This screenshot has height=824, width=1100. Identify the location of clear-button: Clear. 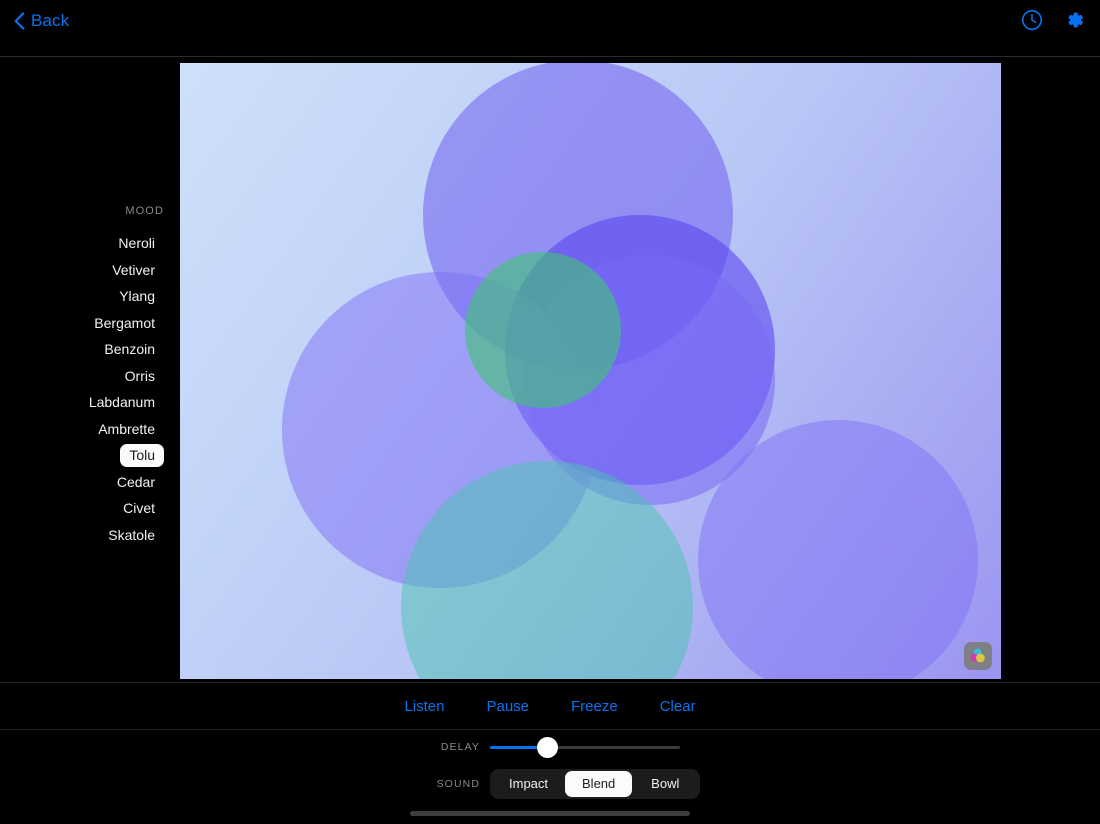
(678, 706).